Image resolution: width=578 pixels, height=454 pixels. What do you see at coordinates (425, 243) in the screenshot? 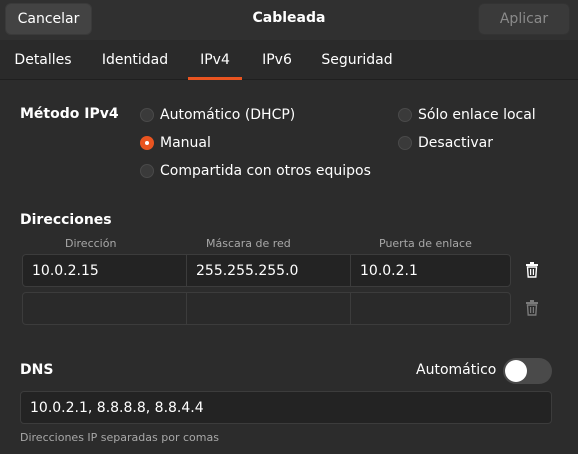
I see `column-header-gateway: Puerta de enlace` at bounding box center [425, 243].